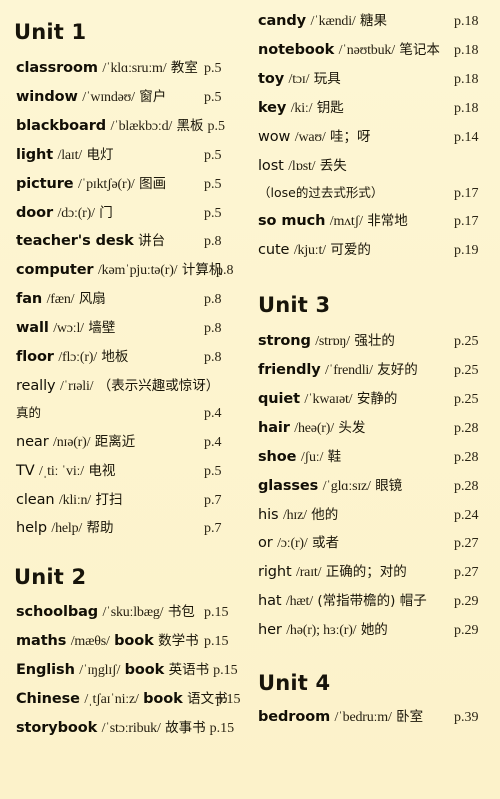 The width and height of the screenshot is (500, 799). What do you see at coordinates (350, 136) in the screenshot?
I see `entry-translation: 哇；呀` at bounding box center [350, 136].